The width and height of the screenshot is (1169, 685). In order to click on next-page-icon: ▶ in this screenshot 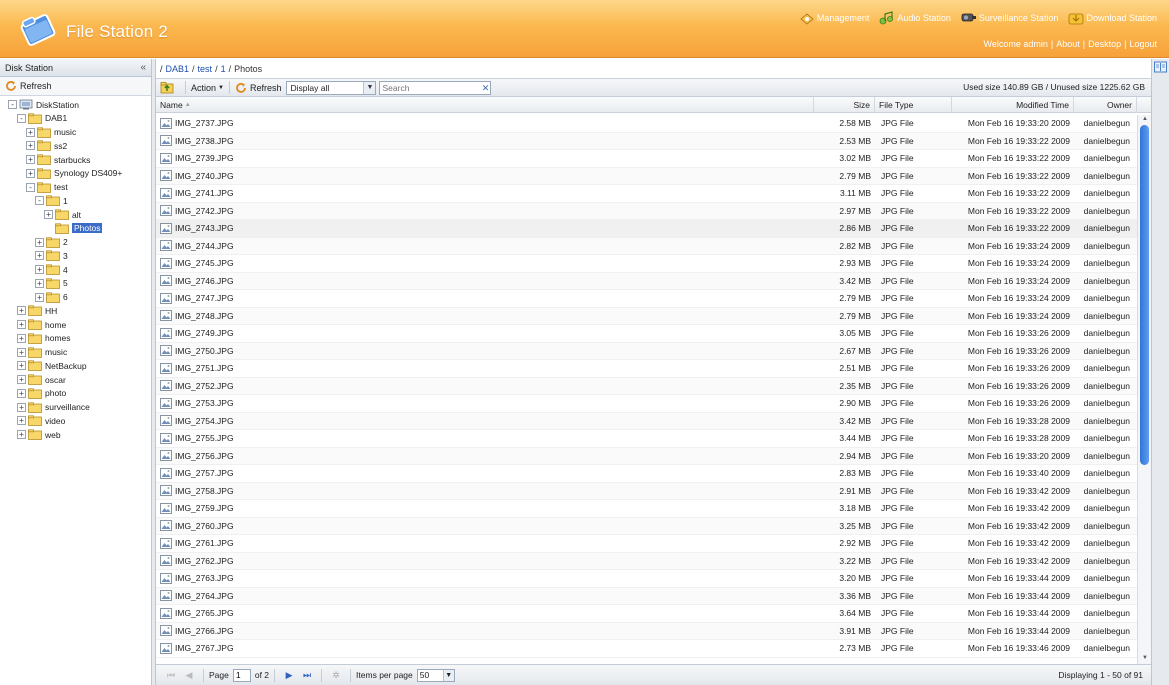, I will do `click(289, 675)`.